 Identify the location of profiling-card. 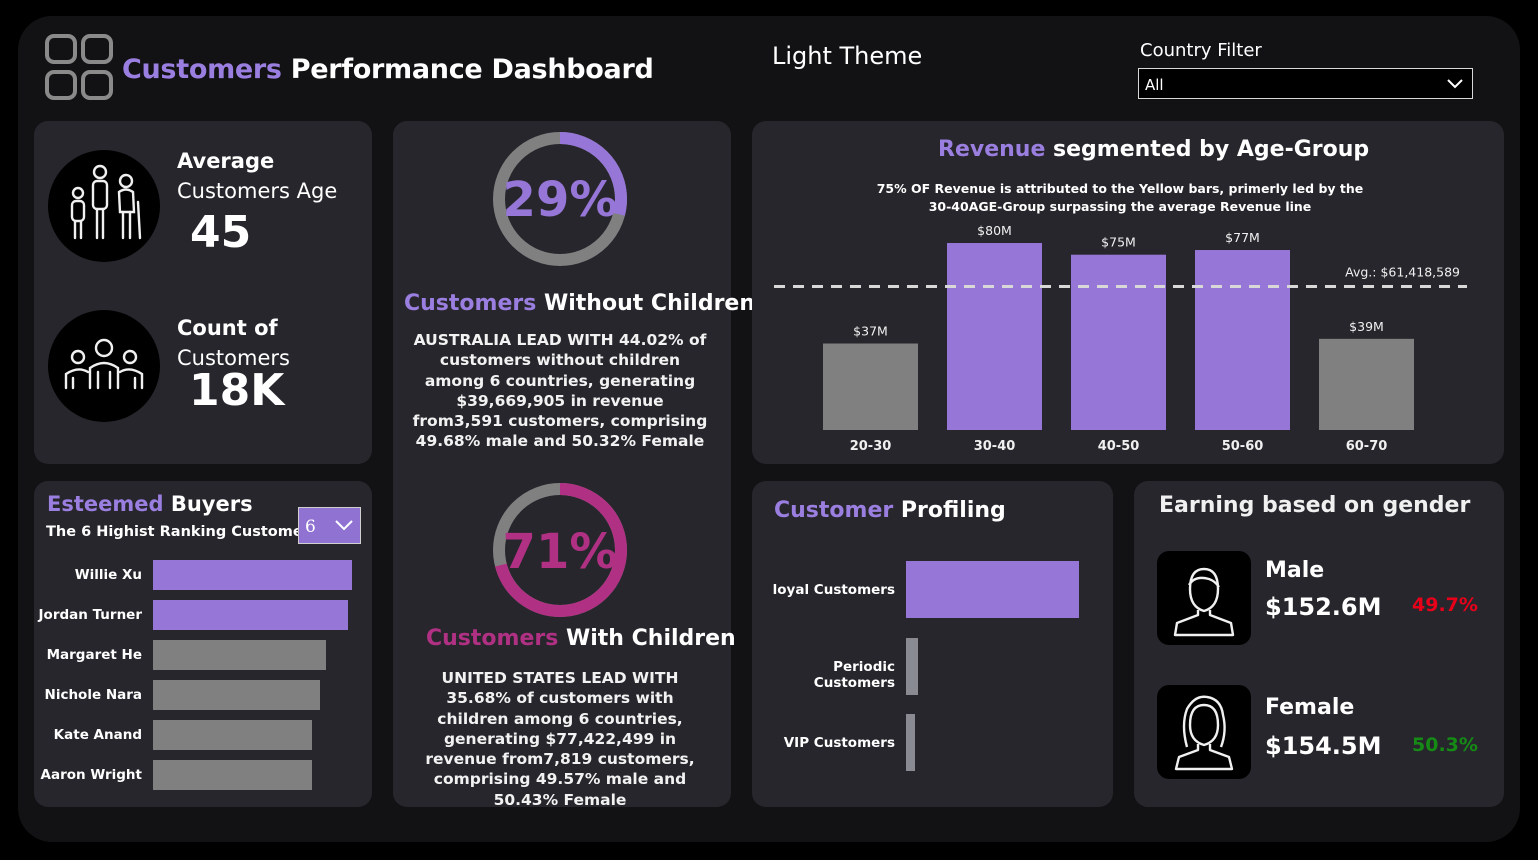
(932, 644).